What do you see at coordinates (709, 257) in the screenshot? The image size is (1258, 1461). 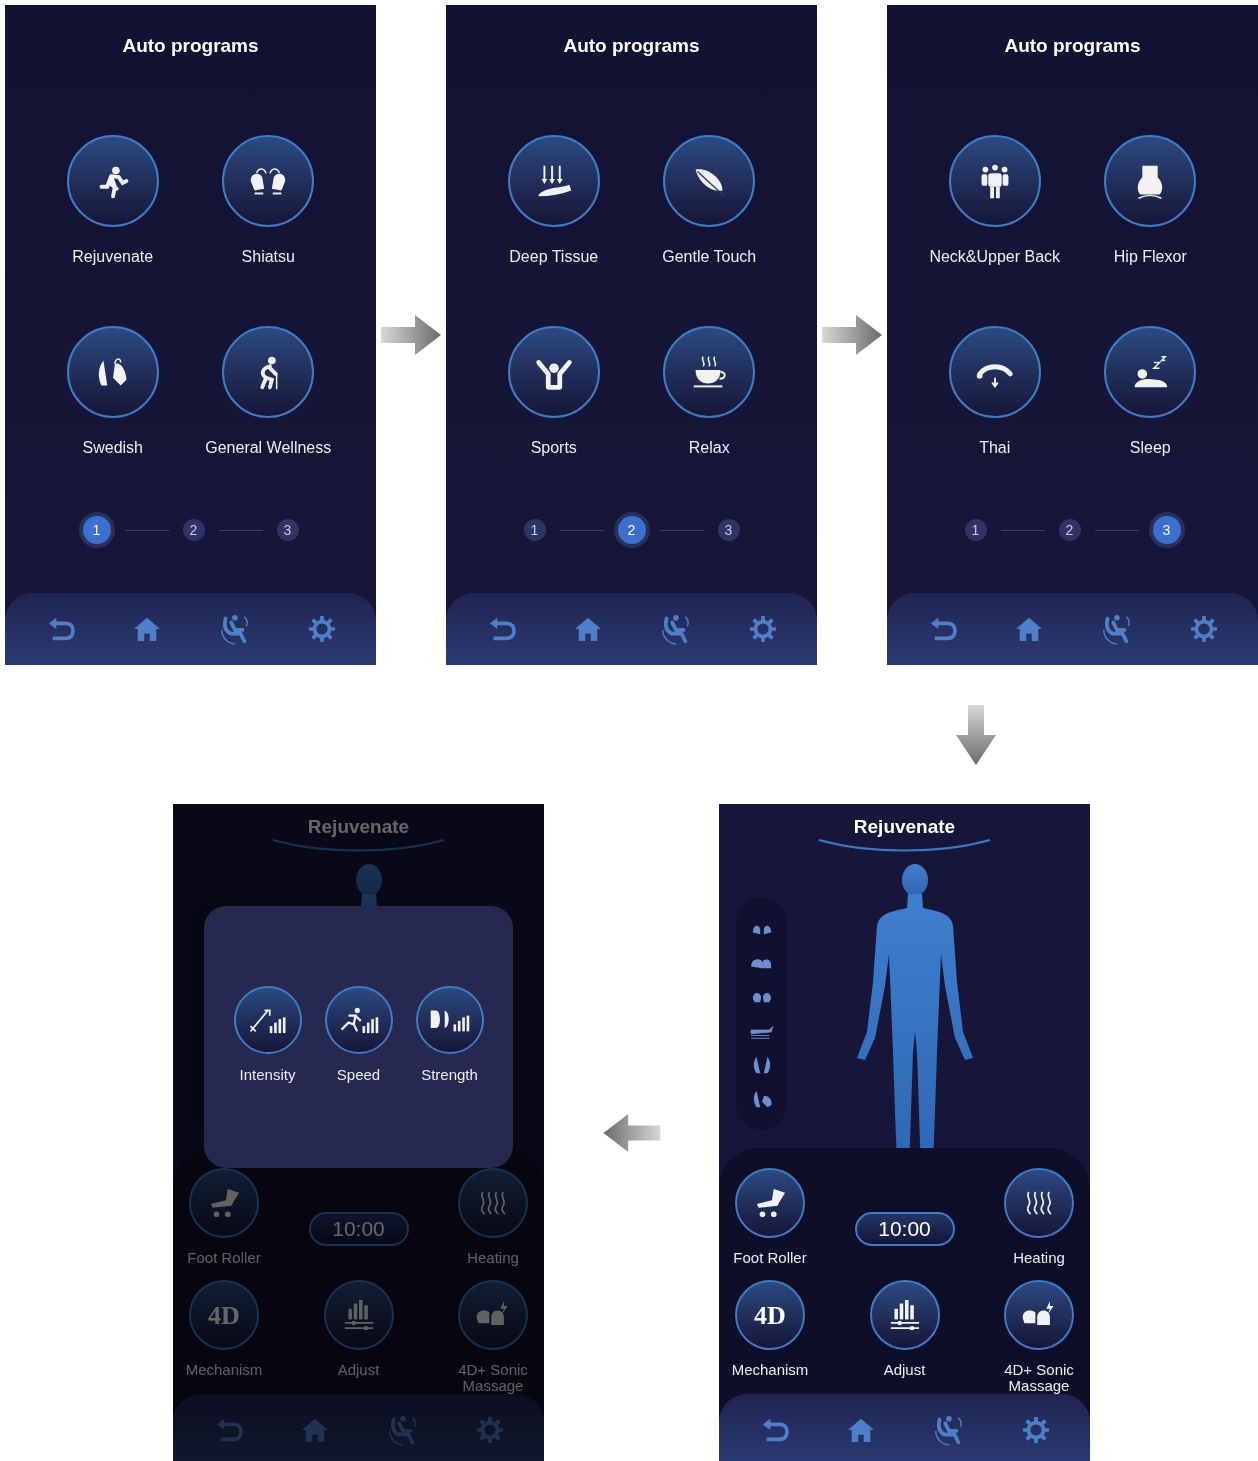 I see `program-label: Gentle Touch` at bounding box center [709, 257].